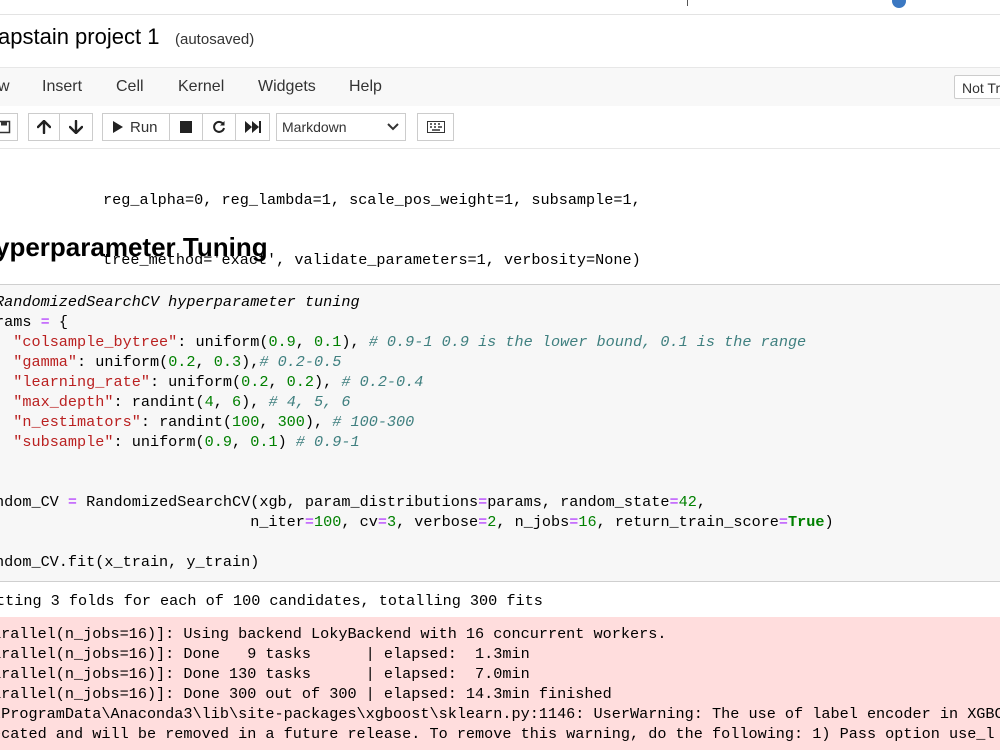  Describe the element at coordinates (34, 322) in the screenshot. I see `code-line: rams = {` at that location.